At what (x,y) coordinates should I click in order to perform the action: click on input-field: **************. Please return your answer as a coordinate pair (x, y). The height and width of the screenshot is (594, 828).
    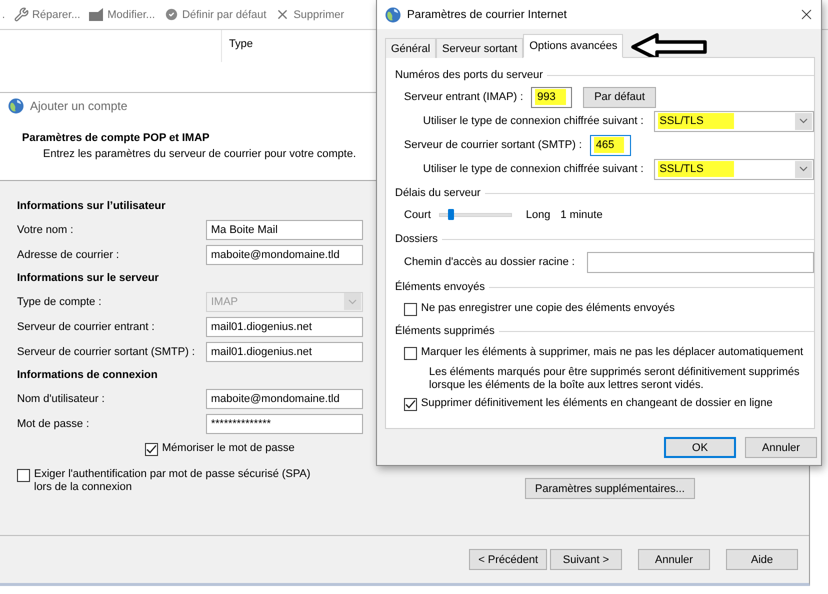
    Looking at the image, I should click on (284, 424).